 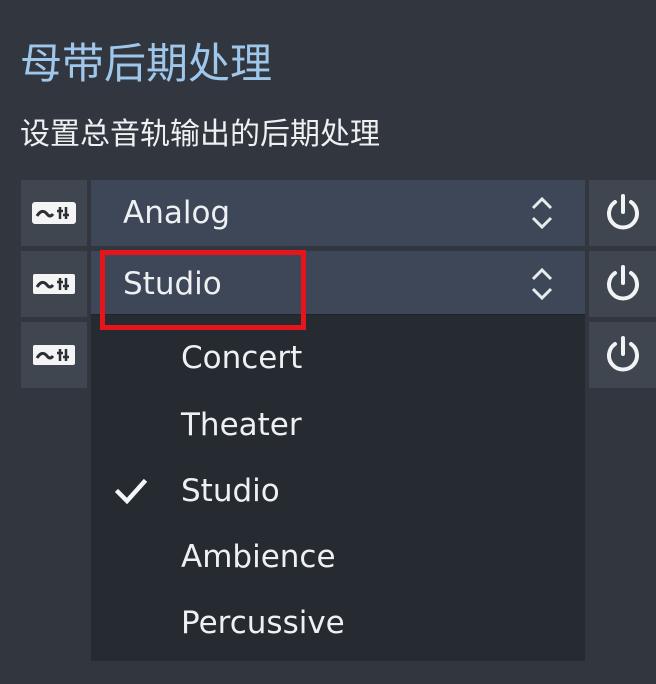 I want to click on page-title: 母带后期处理, so click(x=146, y=63).